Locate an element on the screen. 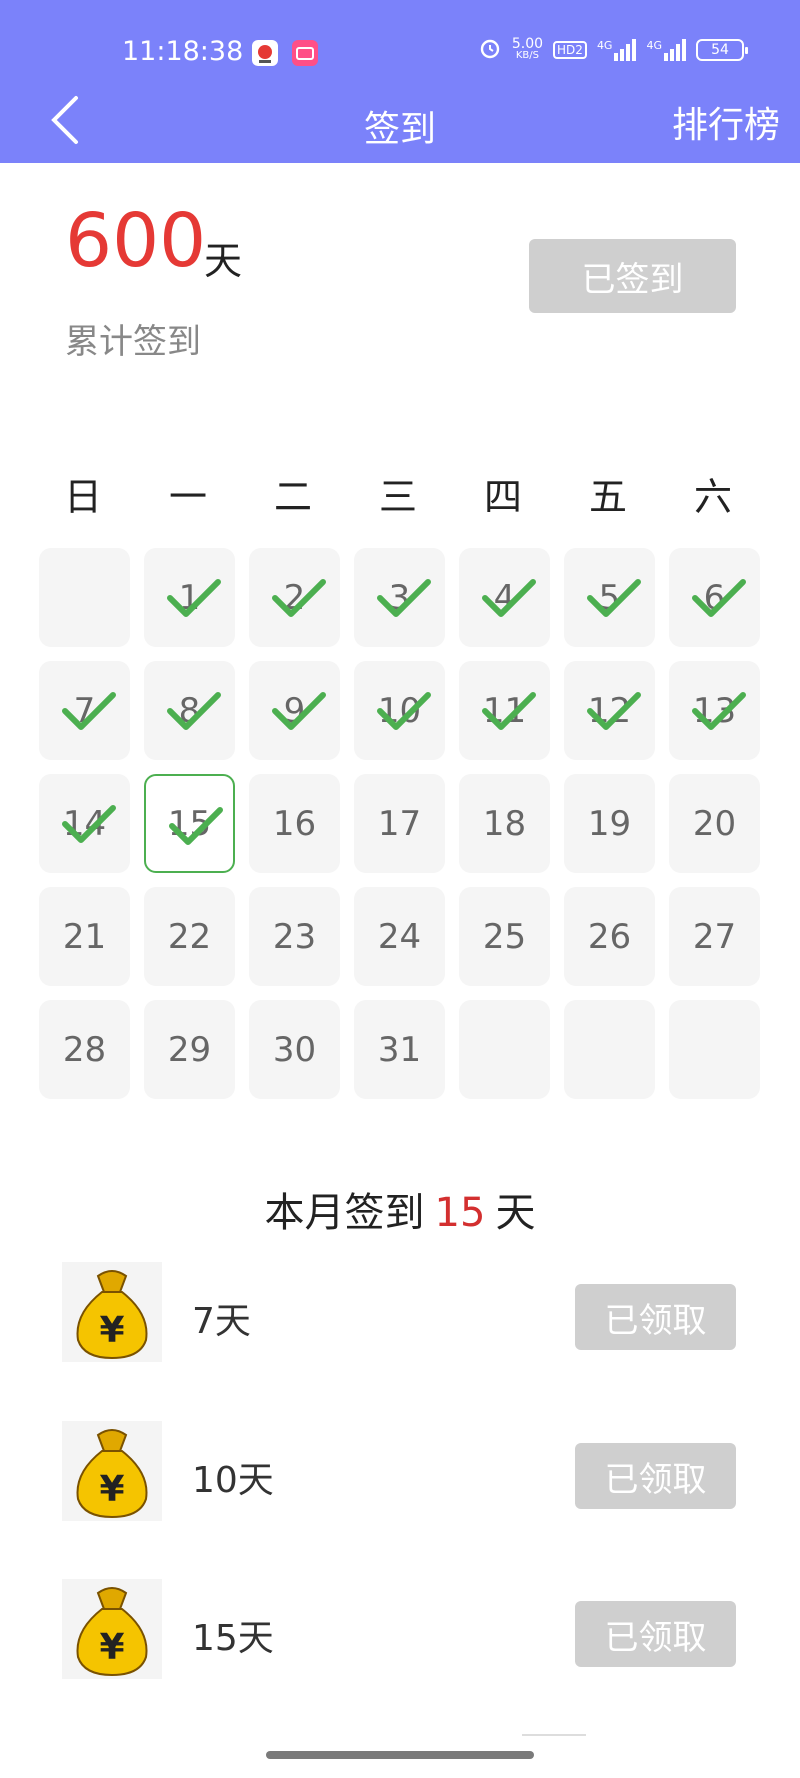  status-icons: 5.00 KB/S HD2 4G 4G 54 is located at coordinates (613, 50).